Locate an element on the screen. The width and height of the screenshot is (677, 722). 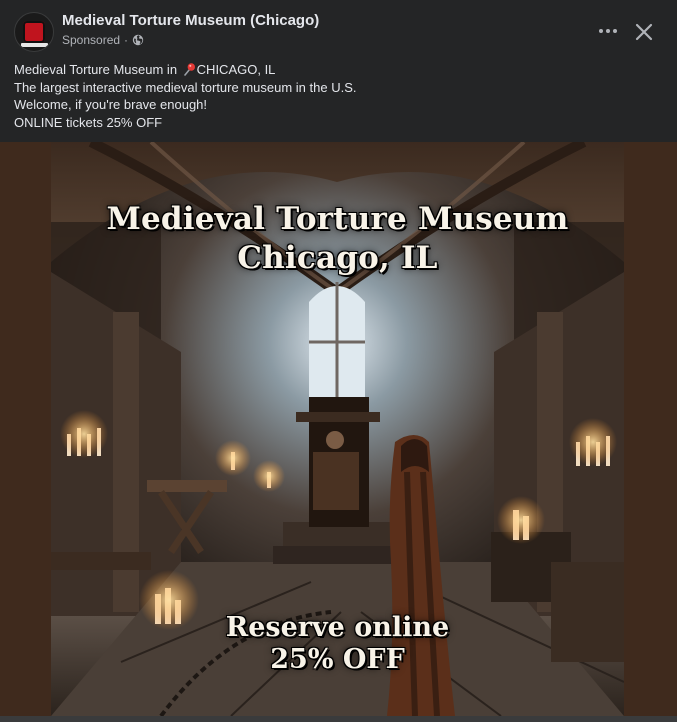
post-meta: Sponsored · is located at coordinates (103, 40).